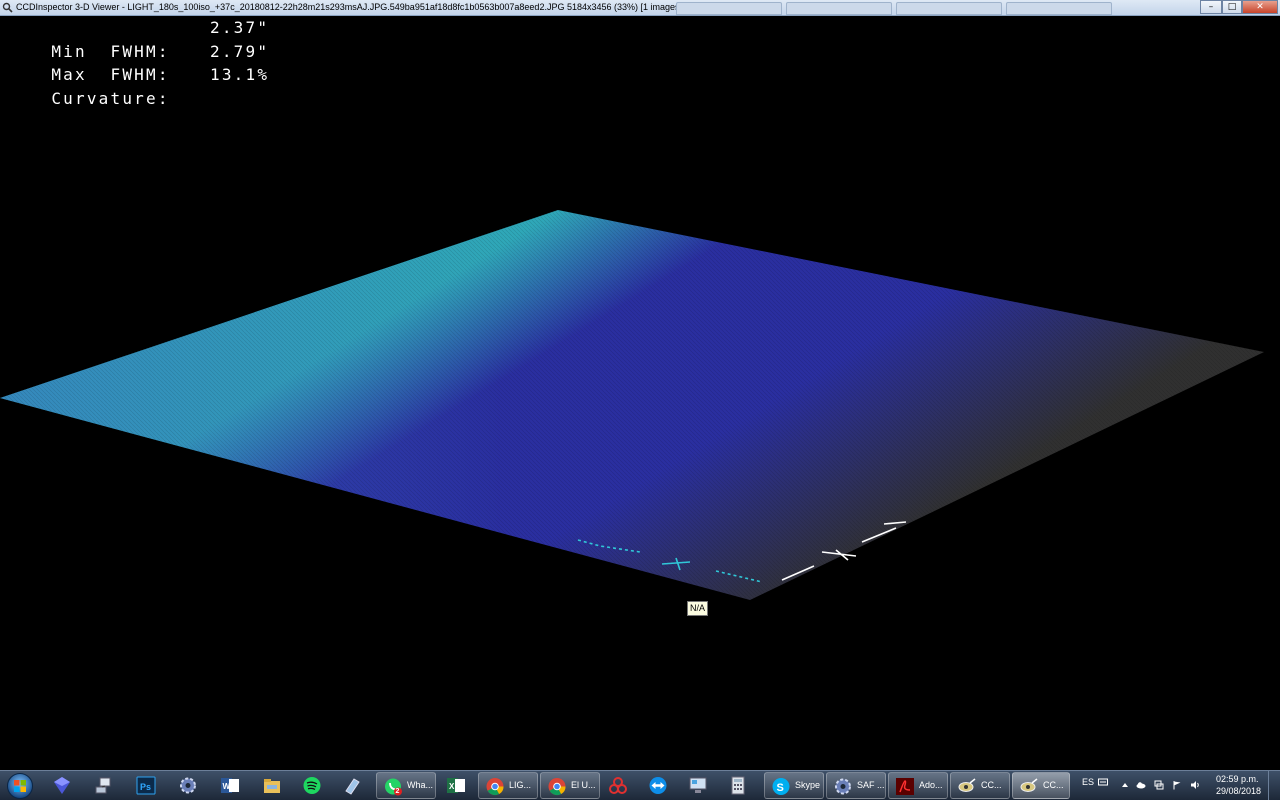 This screenshot has width=1280, height=800. Describe the element at coordinates (1195, 785) in the screenshot. I see `volume-icon` at that location.